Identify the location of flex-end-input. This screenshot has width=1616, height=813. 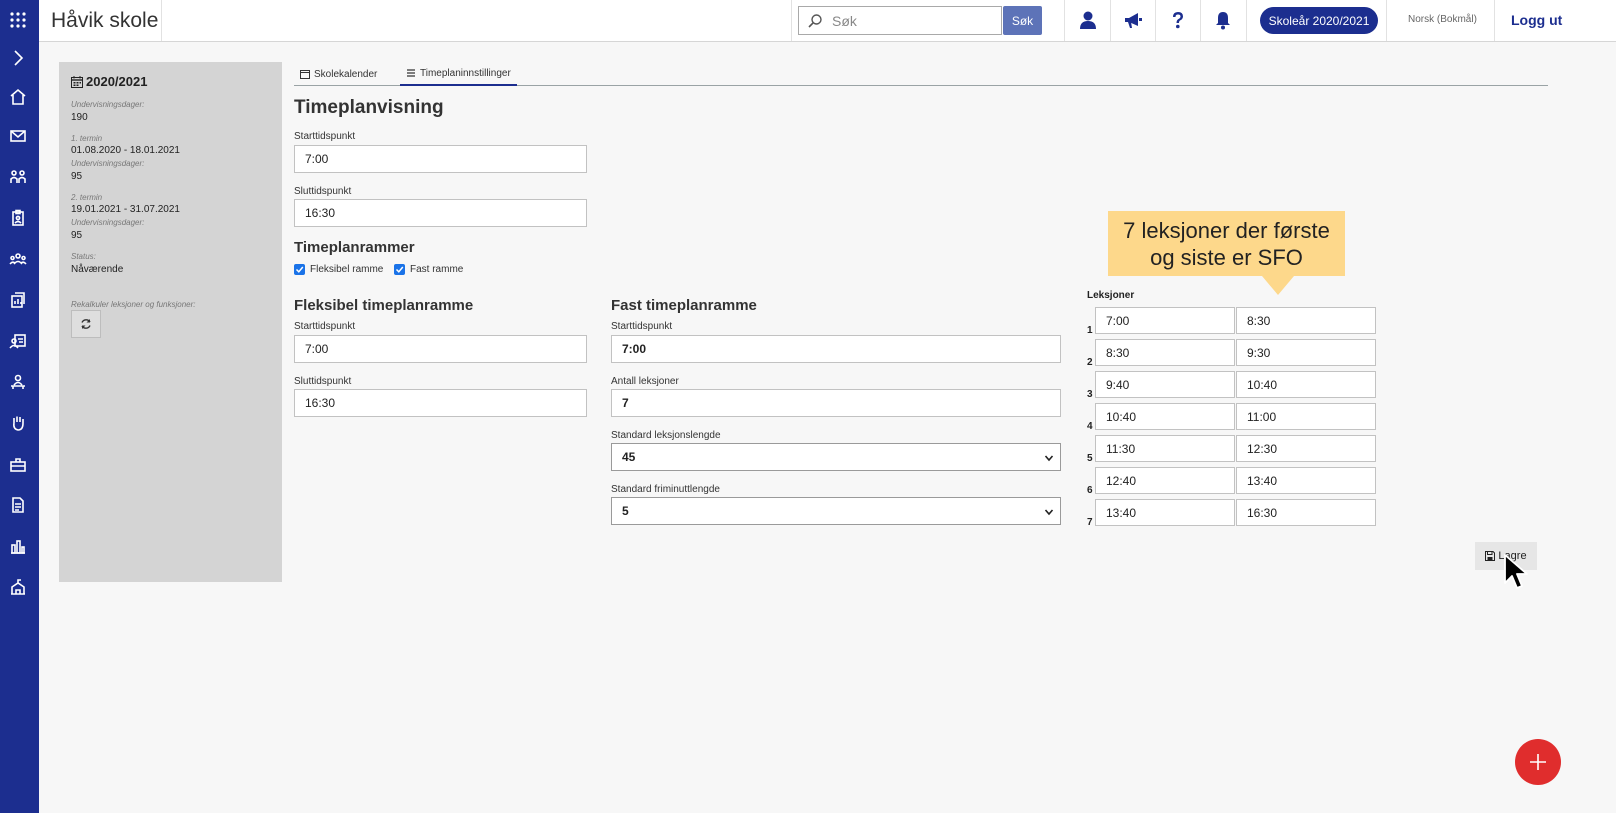
(440, 403).